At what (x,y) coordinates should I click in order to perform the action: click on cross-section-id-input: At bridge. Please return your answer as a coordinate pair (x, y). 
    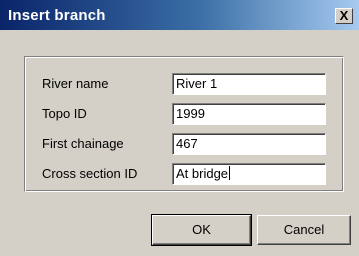
    Looking at the image, I should click on (249, 174).